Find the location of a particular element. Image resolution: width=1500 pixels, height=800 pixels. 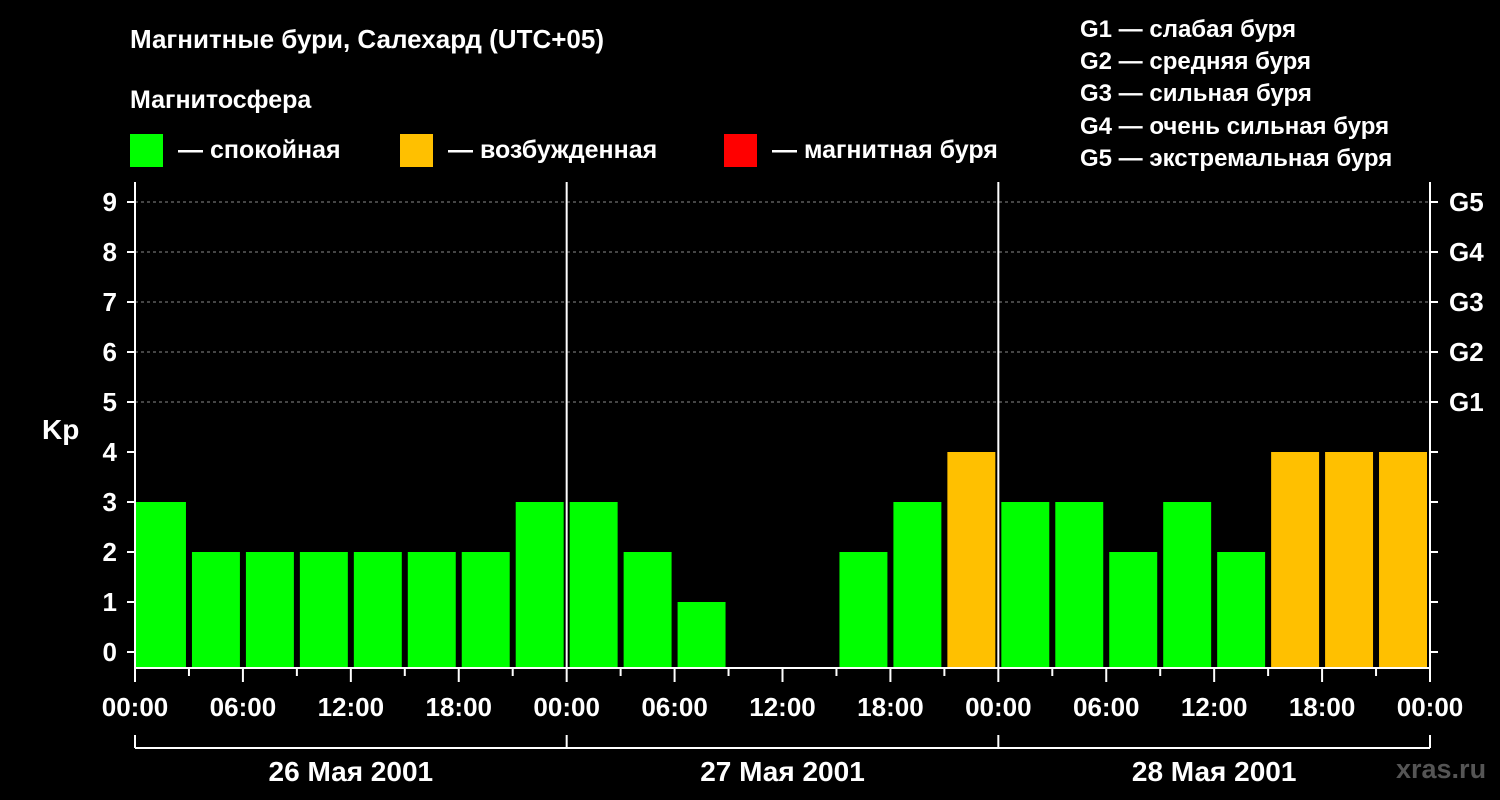

x-tick-label-0: 00:00 is located at coordinates (135, 707).